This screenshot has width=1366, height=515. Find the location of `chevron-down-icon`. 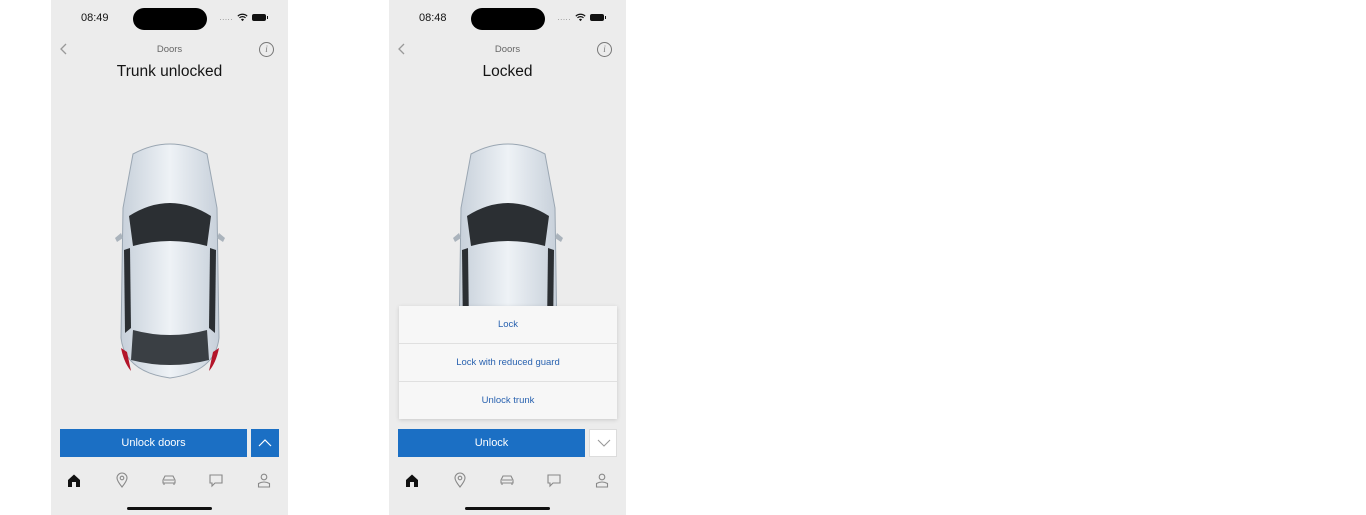

chevron-down-icon is located at coordinates (604, 443).